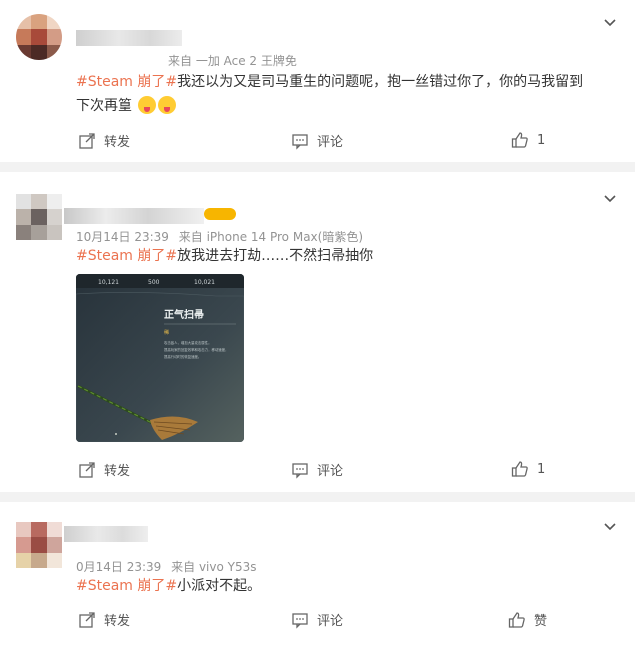  Describe the element at coordinates (184, 314) in the screenshot. I see `item-title: 正气扫帚` at that location.